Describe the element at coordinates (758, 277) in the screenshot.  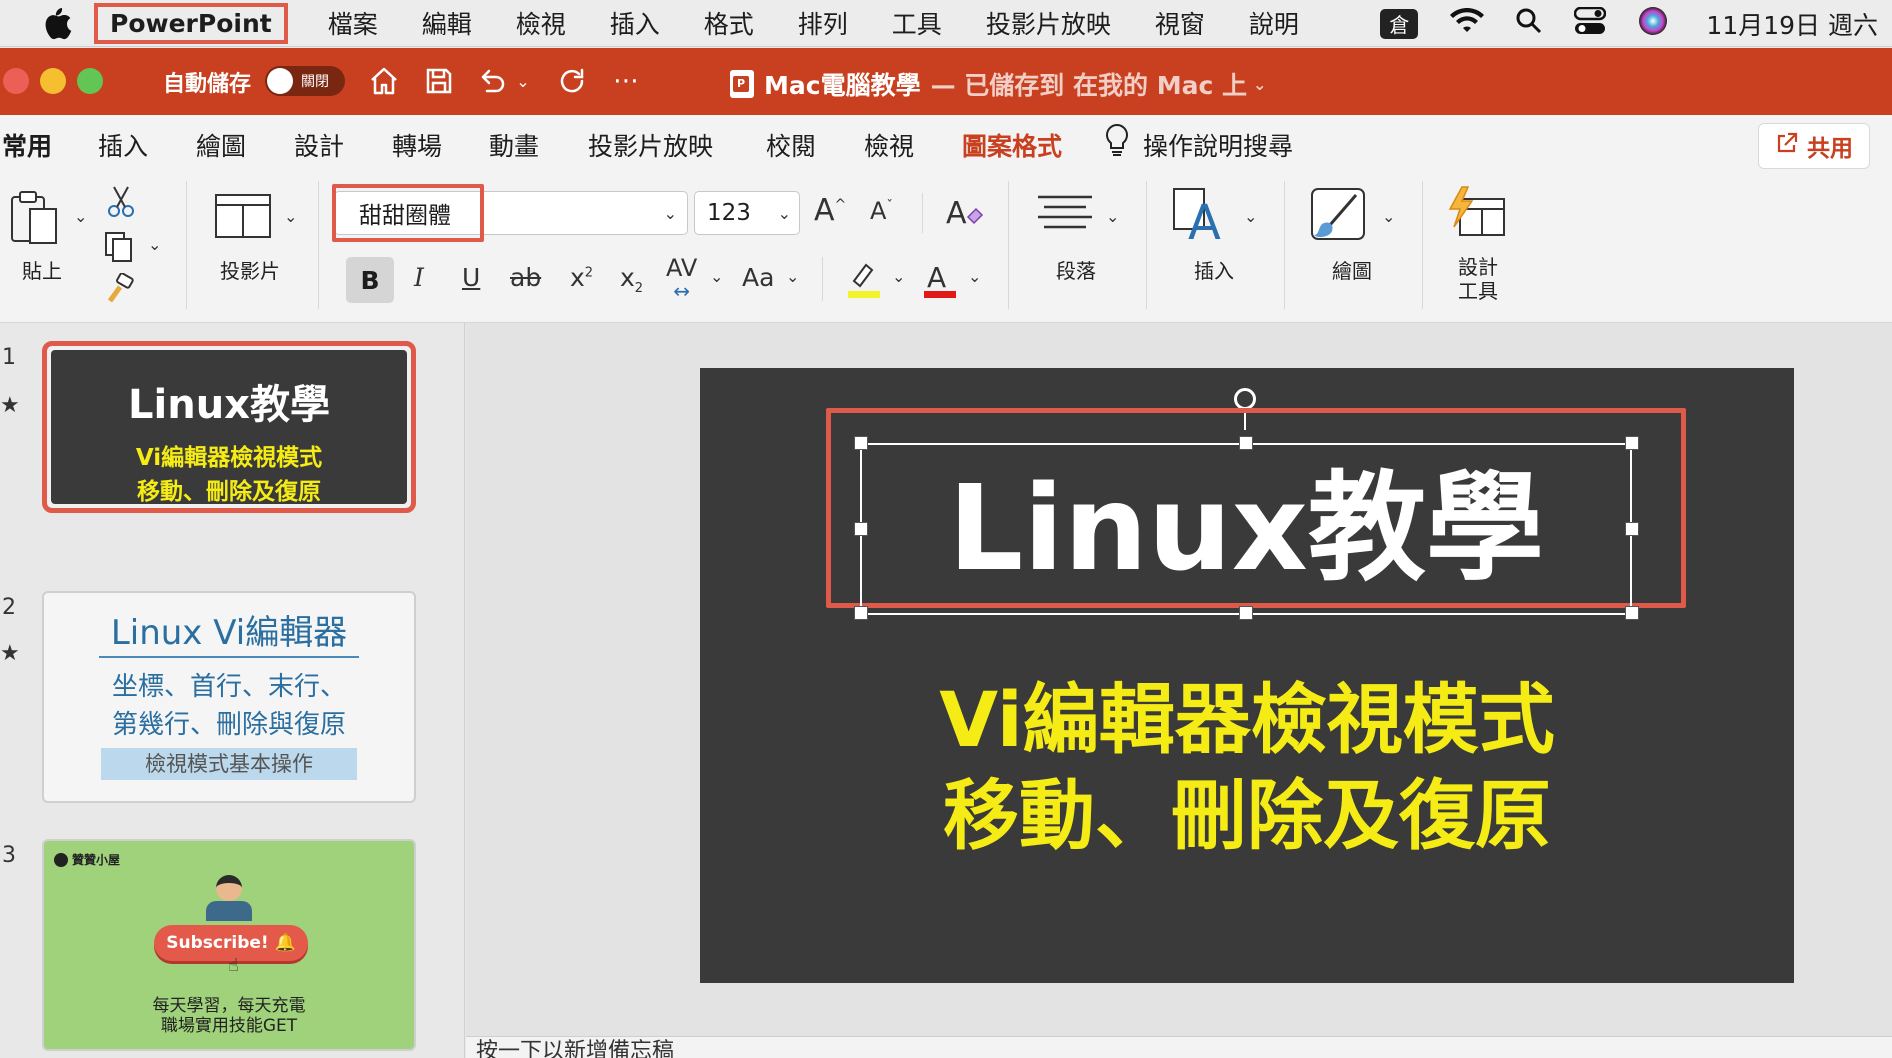
I see `change-case-button: Aa` at that location.